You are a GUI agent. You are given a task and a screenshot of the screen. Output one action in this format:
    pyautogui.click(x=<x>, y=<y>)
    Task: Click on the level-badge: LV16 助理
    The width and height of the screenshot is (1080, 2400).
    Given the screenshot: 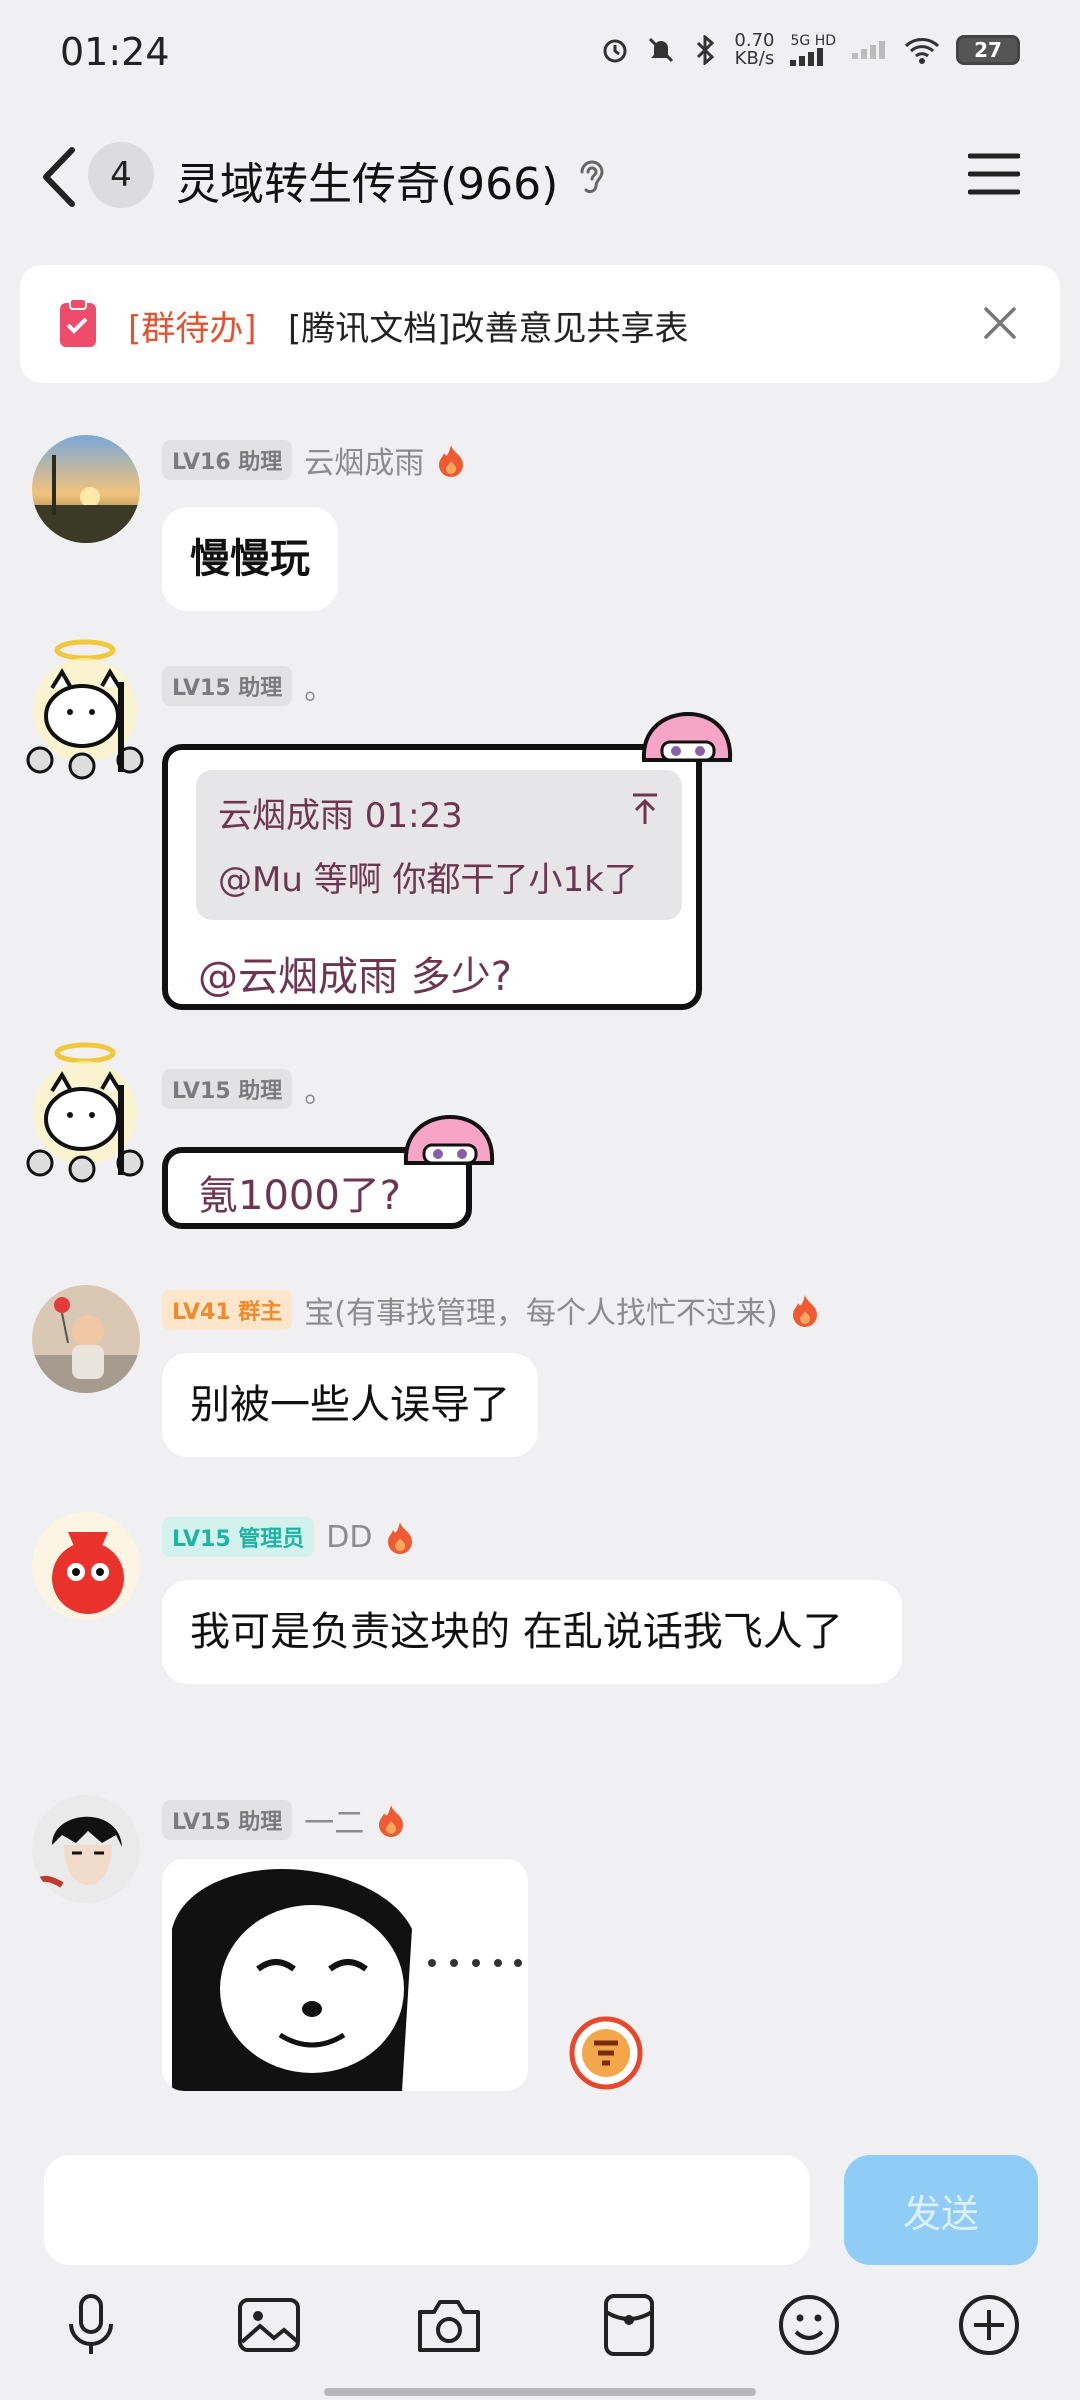 What is the action you would take?
    pyautogui.click(x=227, y=460)
    